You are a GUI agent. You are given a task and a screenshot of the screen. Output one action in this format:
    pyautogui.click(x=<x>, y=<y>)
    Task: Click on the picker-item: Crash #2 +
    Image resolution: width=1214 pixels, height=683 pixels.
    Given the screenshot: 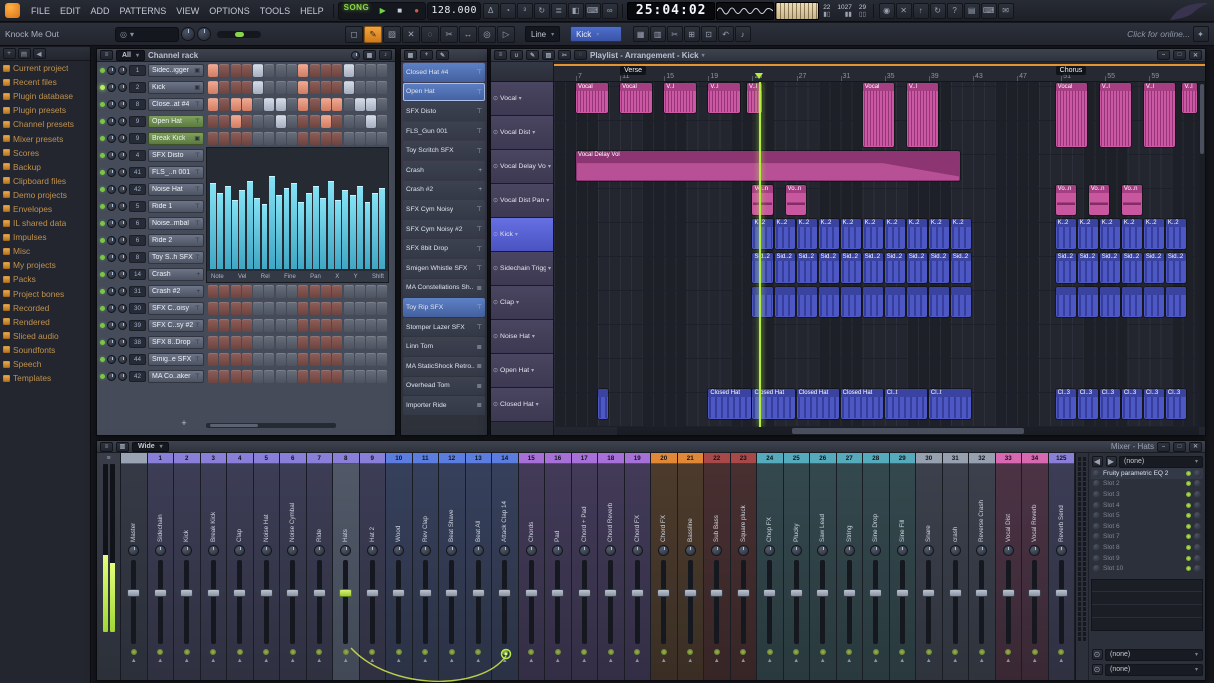 What is the action you would take?
    pyautogui.click(x=444, y=190)
    